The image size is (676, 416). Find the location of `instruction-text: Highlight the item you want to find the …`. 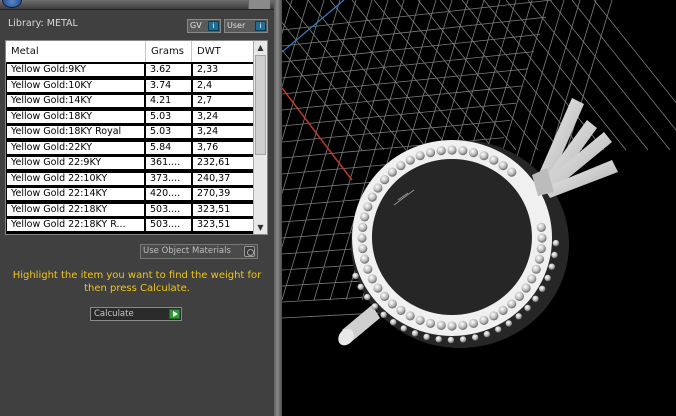

instruction-text: Highlight the item you want to find the … is located at coordinates (137, 282).